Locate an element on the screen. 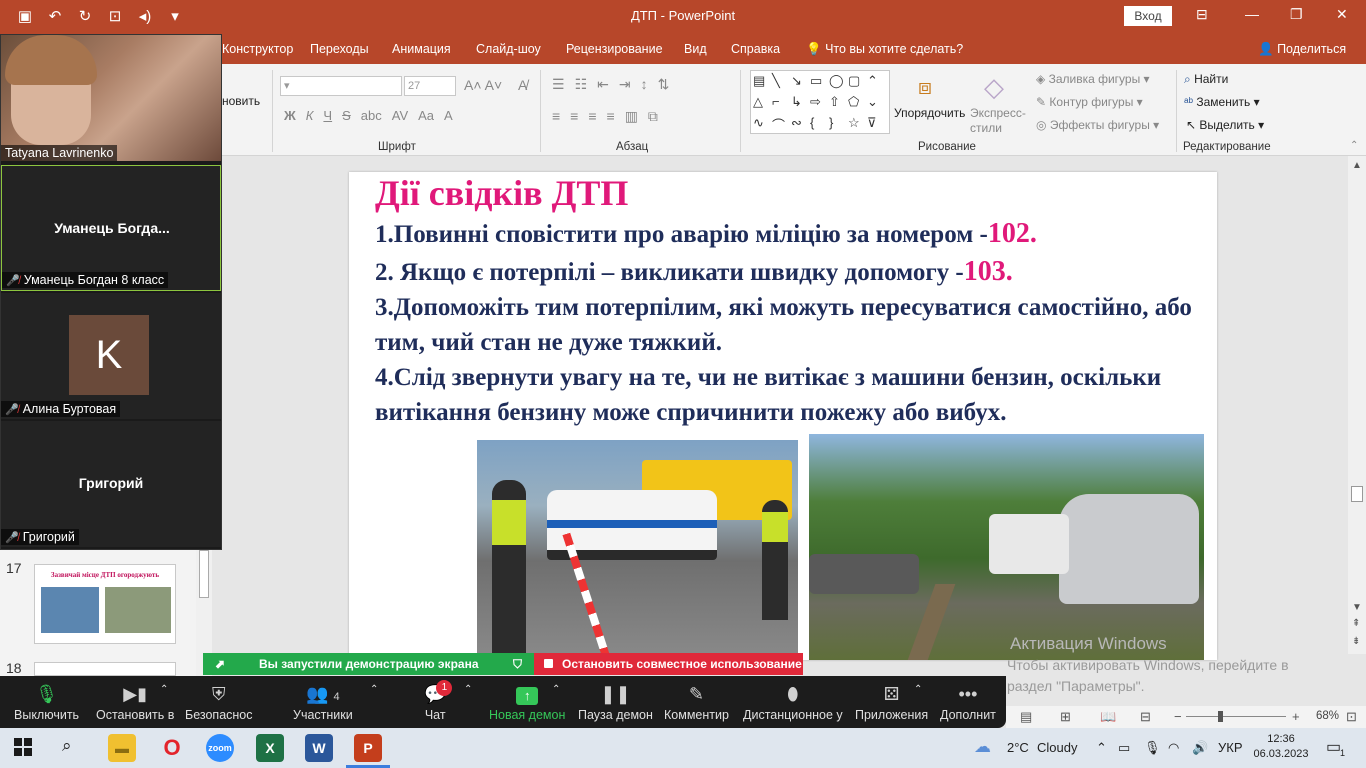 The width and height of the screenshot is (1366, 768). select-button: ↖ Выделить ▾ is located at coordinates (1225, 125).